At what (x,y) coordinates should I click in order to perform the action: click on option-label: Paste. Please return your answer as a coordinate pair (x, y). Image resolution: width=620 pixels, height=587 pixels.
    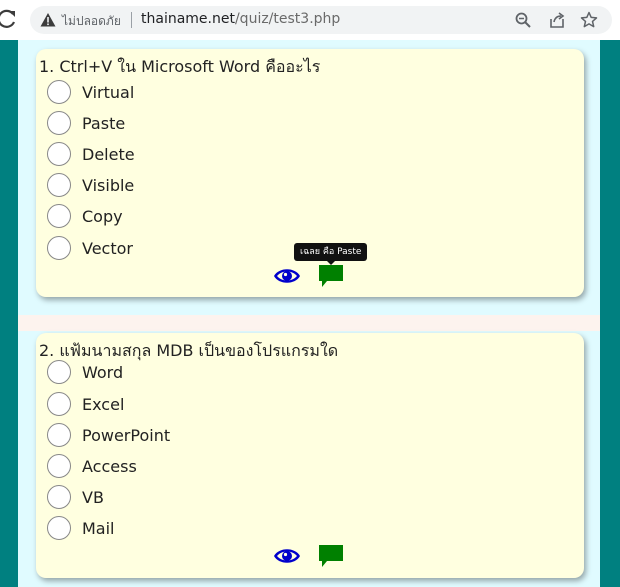
    Looking at the image, I should click on (103, 123).